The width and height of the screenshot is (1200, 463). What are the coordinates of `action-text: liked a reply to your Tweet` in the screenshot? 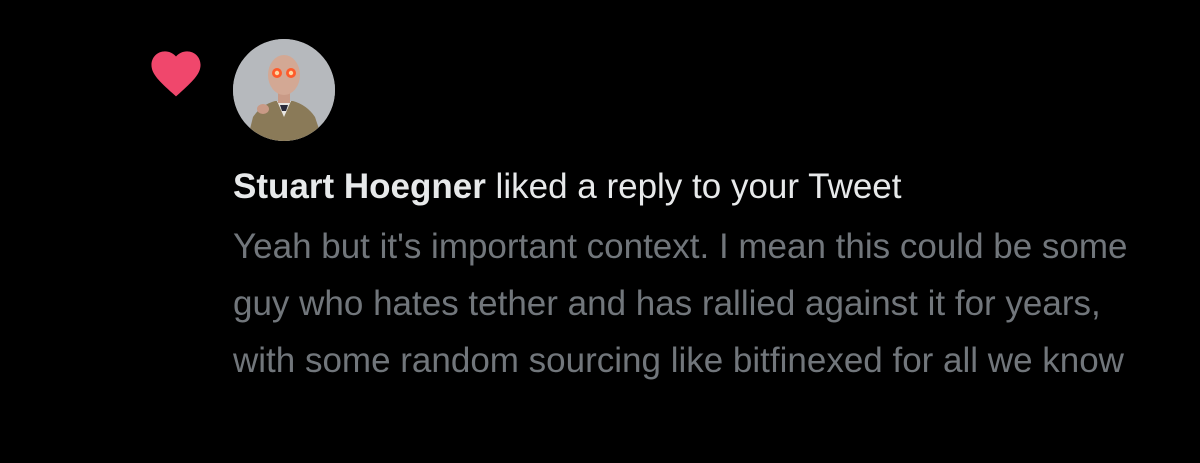 It's located at (698, 186).